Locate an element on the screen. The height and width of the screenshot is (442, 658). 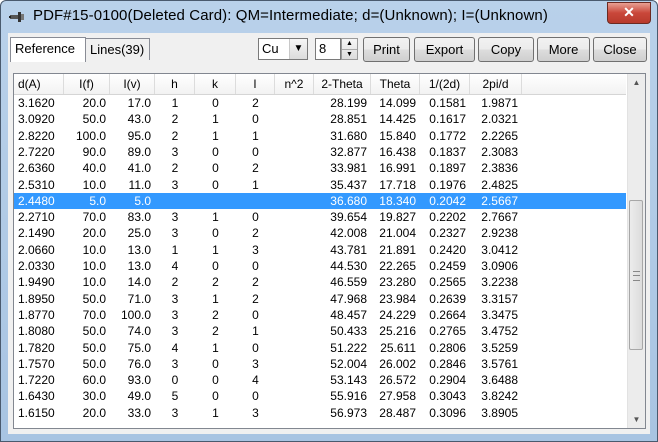
more-button: More is located at coordinates (563, 49).